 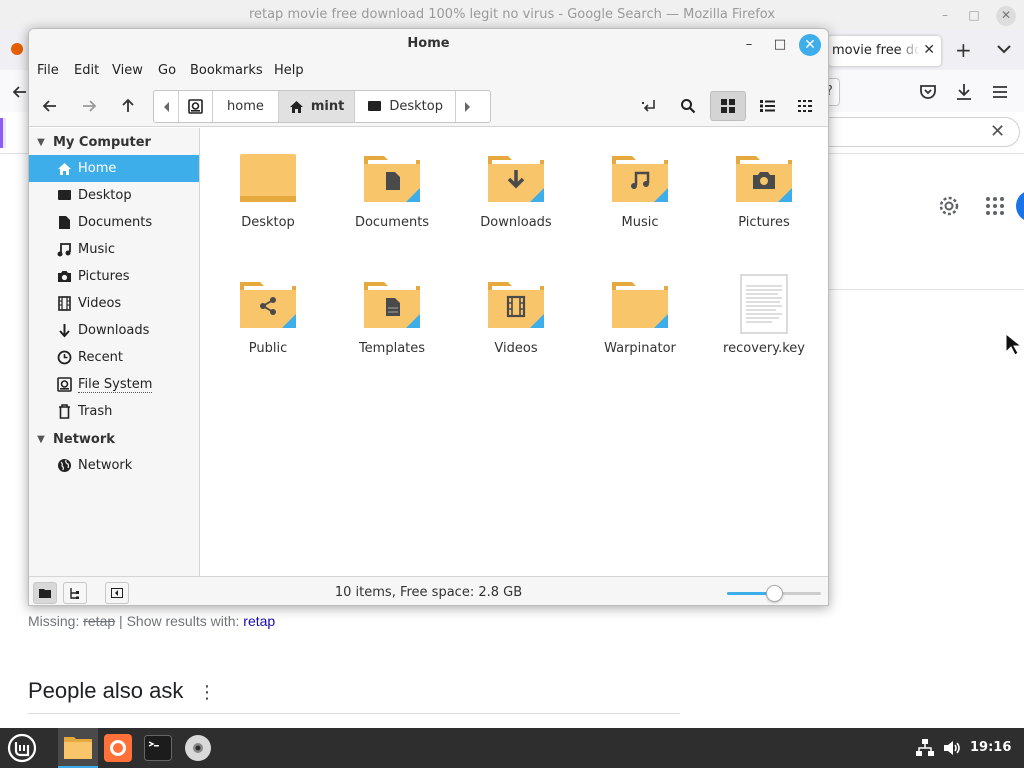 I want to click on sidebar-item-label: Documents, so click(x=115, y=222).